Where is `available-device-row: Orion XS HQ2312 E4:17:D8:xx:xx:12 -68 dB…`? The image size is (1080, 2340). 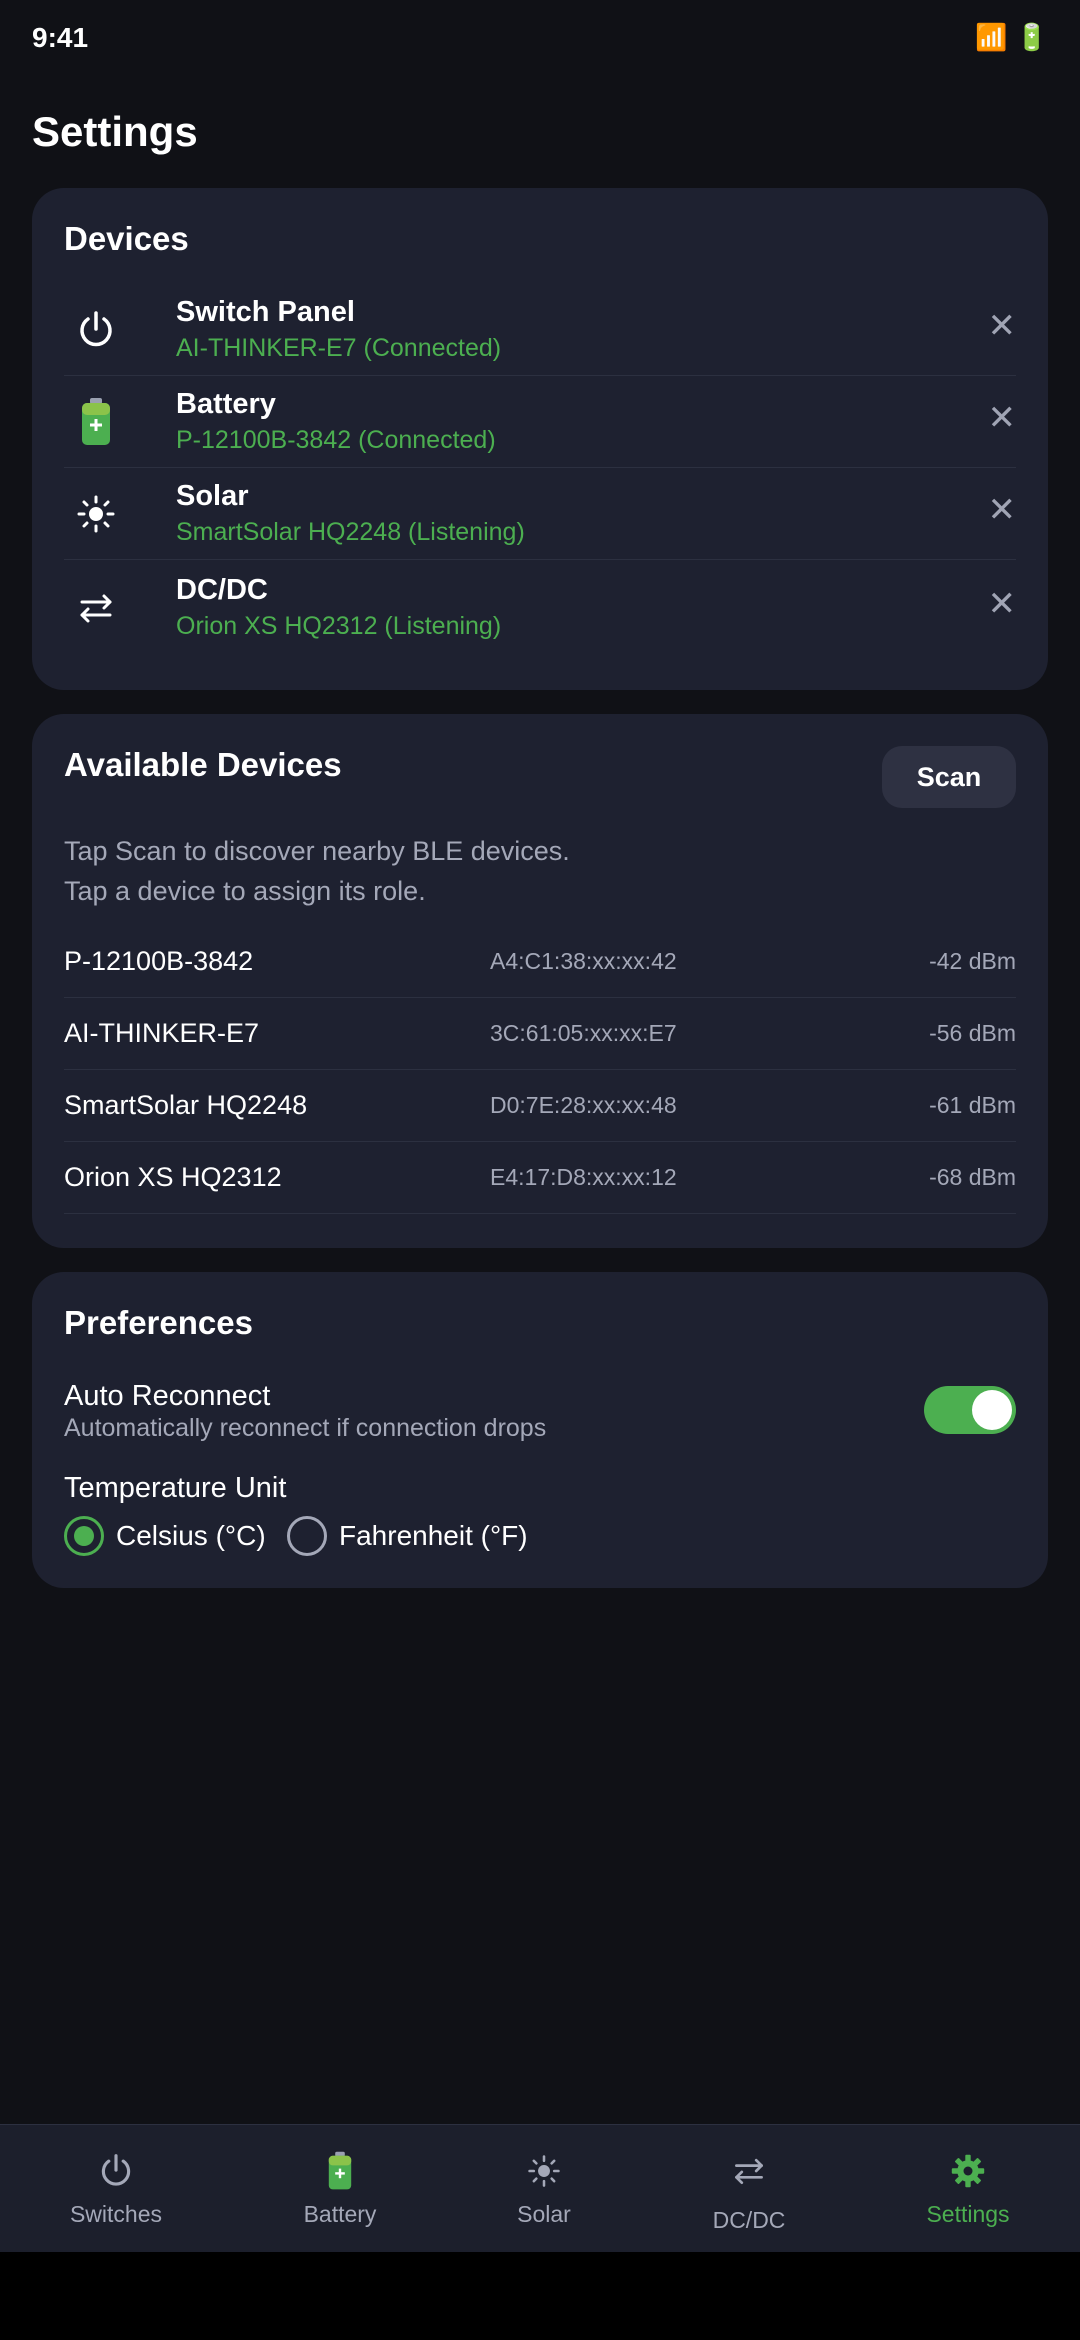 available-device-row: Orion XS HQ2312 E4:17:D8:xx:xx:12 -68 dB… is located at coordinates (540, 1178).